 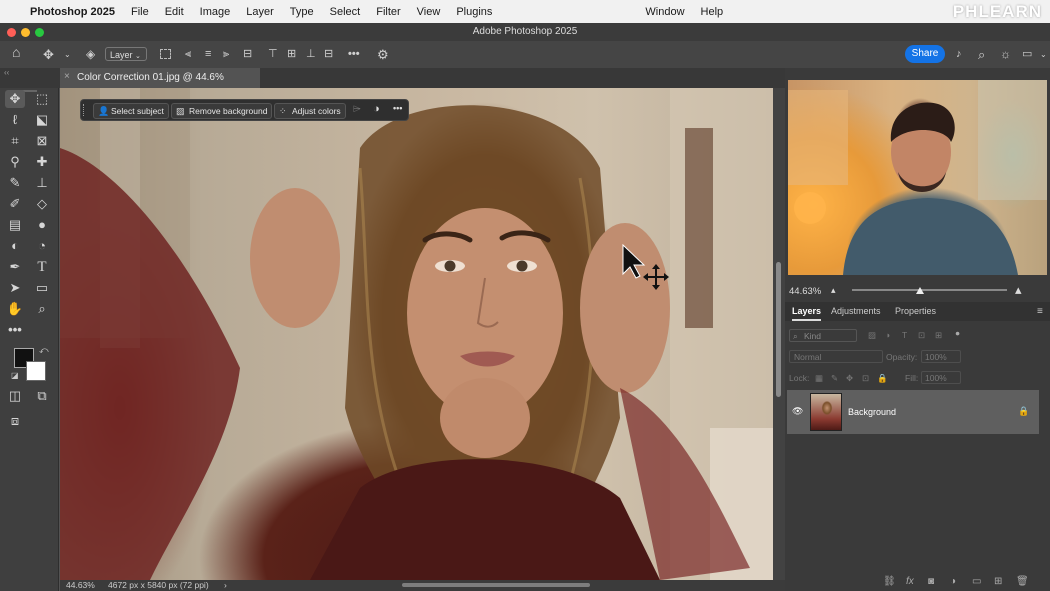 I want to click on zoom-out-icon: ▴, so click(x=833, y=290).